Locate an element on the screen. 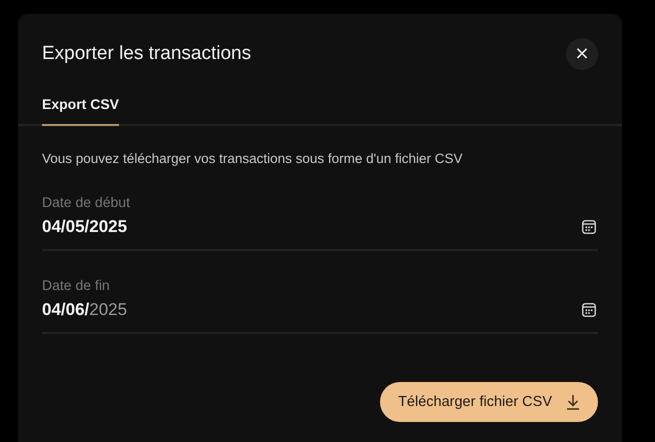 This screenshot has width=655, height=442. tab: Export CSV is located at coordinates (81, 111).